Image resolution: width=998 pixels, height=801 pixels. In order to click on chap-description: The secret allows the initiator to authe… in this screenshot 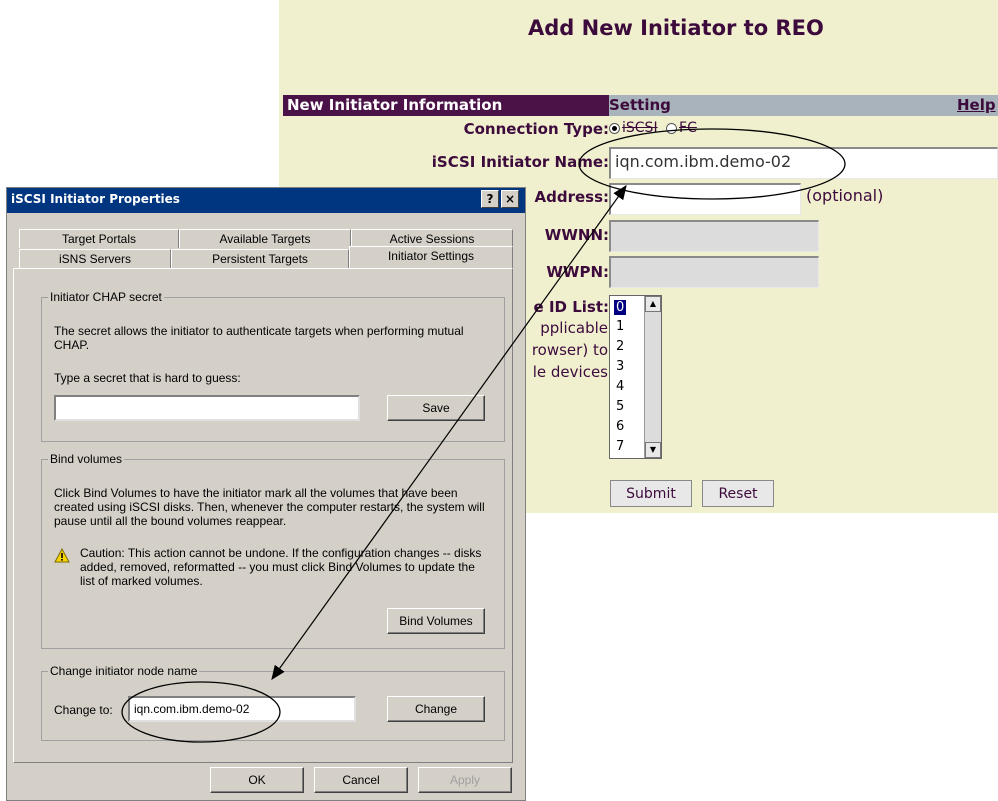, I will do `click(259, 338)`.